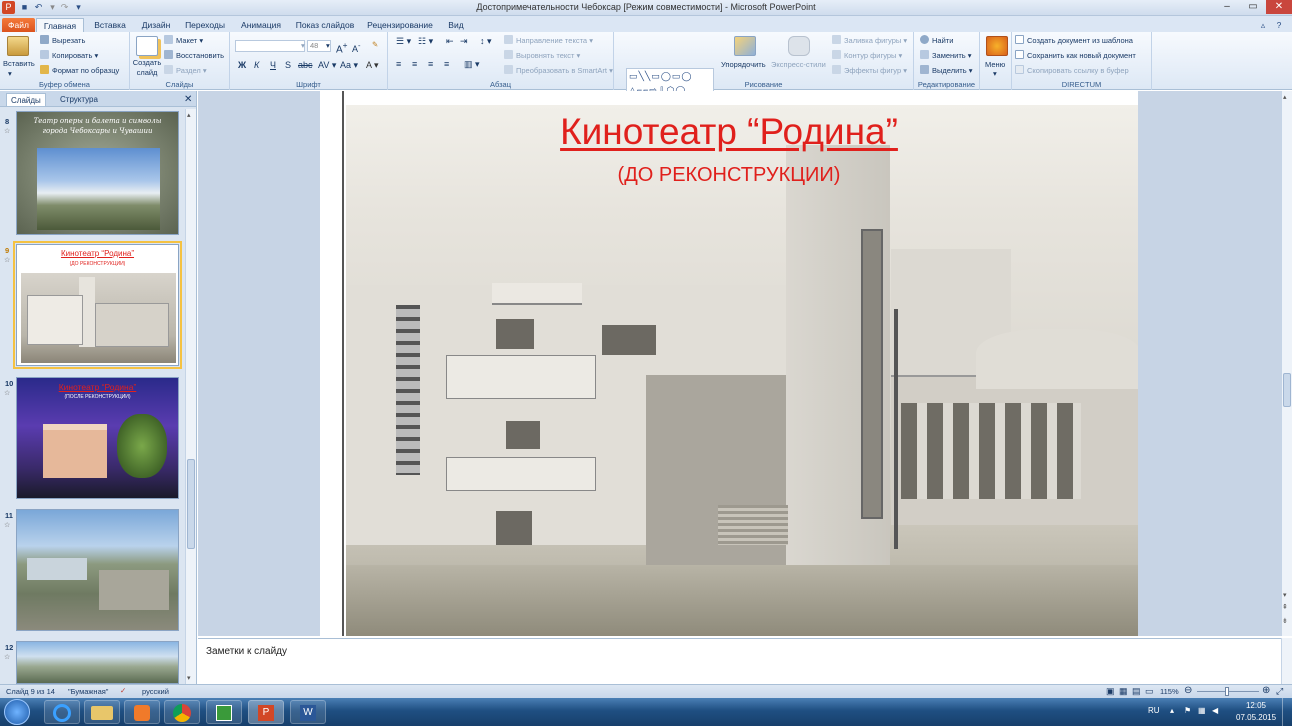 This screenshot has height=726, width=1292. I want to click on new-slide-icon, so click(147, 46).